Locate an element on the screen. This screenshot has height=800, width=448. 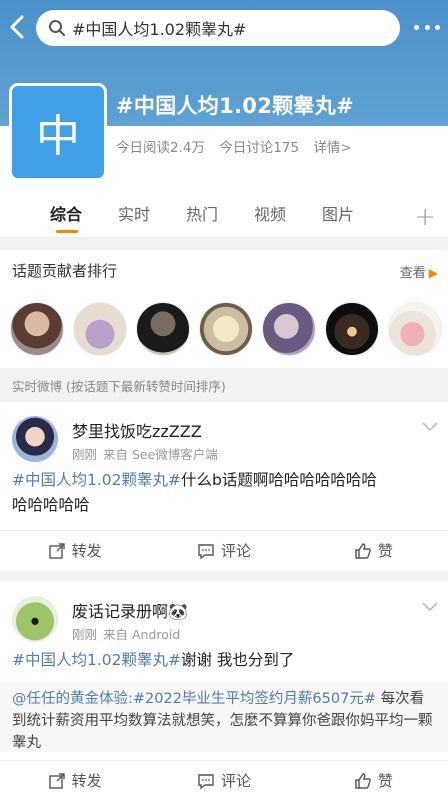
quoted-user: @任任的黄金体验 is located at coordinates (70, 699).